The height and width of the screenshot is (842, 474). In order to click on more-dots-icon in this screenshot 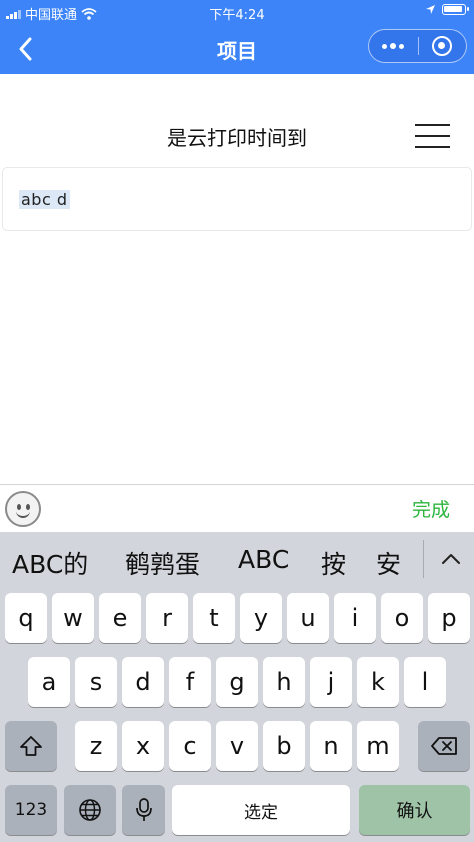, I will do `click(393, 46)`.